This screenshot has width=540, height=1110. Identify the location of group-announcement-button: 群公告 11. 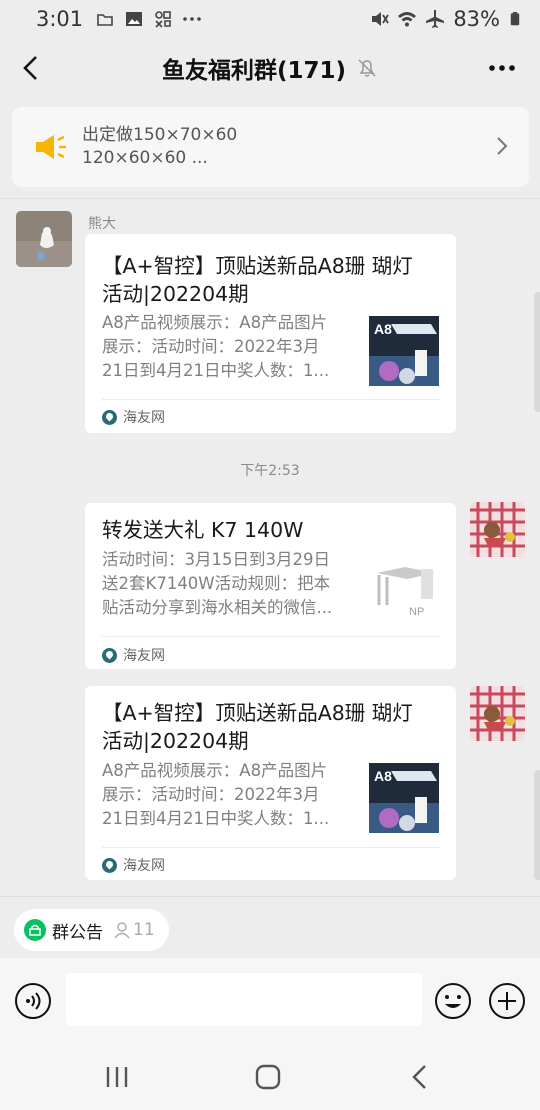
(91, 930).